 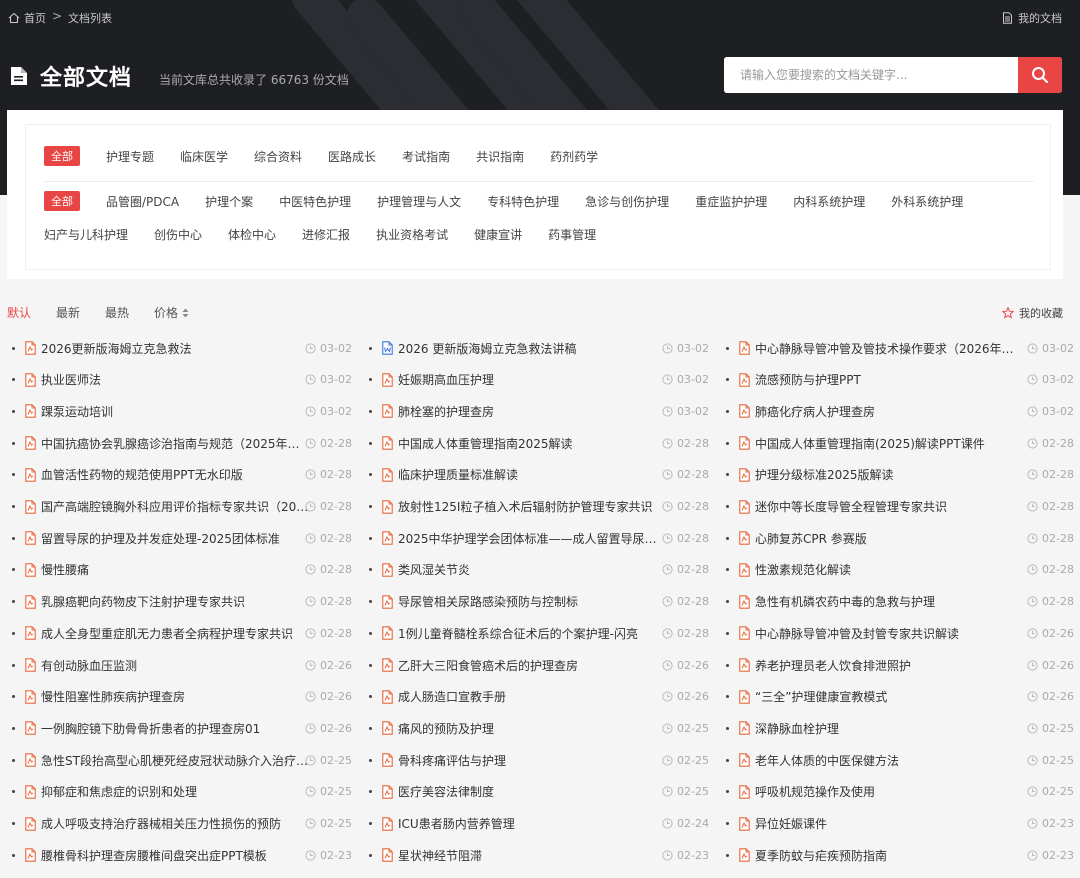 I want to click on sort-price: 价格, so click(x=171, y=312).